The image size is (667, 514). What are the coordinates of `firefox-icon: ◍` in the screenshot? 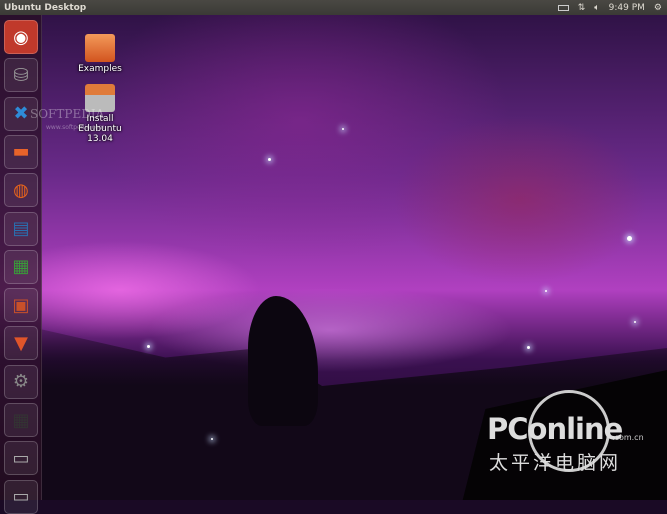 It's located at (21, 190).